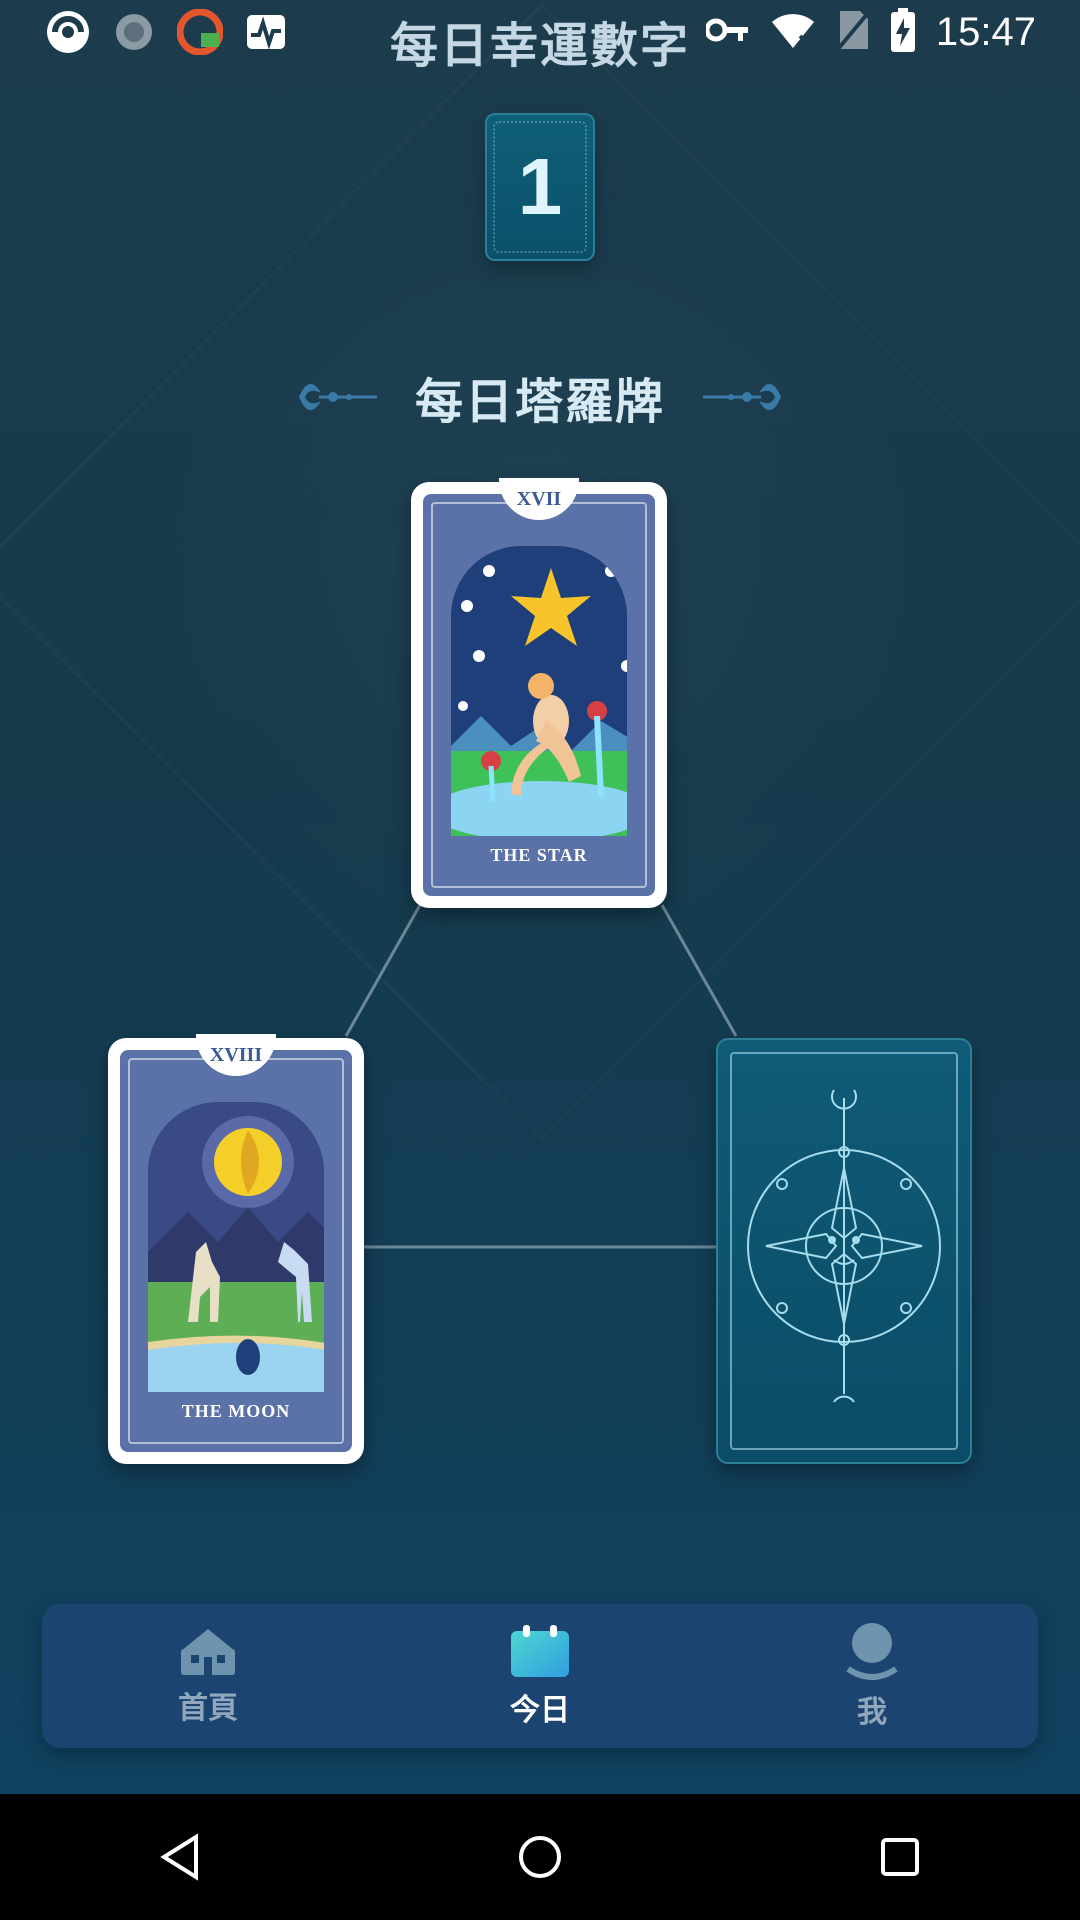 Image resolution: width=1080 pixels, height=1920 pixels. I want to click on section-header: 每日塔羅牌, so click(540, 397).